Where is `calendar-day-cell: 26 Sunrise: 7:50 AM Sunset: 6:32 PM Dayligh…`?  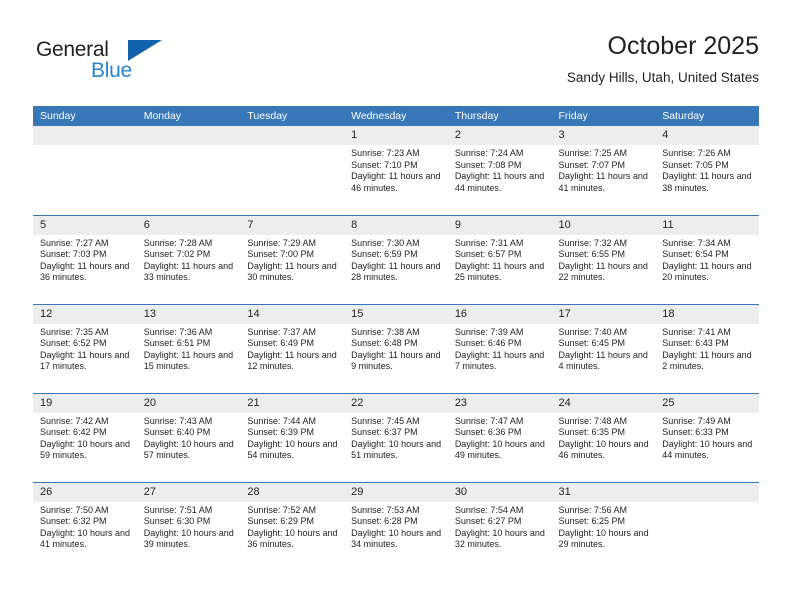
calendar-day-cell: 26 Sunrise: 7:50 AM Sunset: 6:32 PM Dayligh… is located at coordinates (85, 526).